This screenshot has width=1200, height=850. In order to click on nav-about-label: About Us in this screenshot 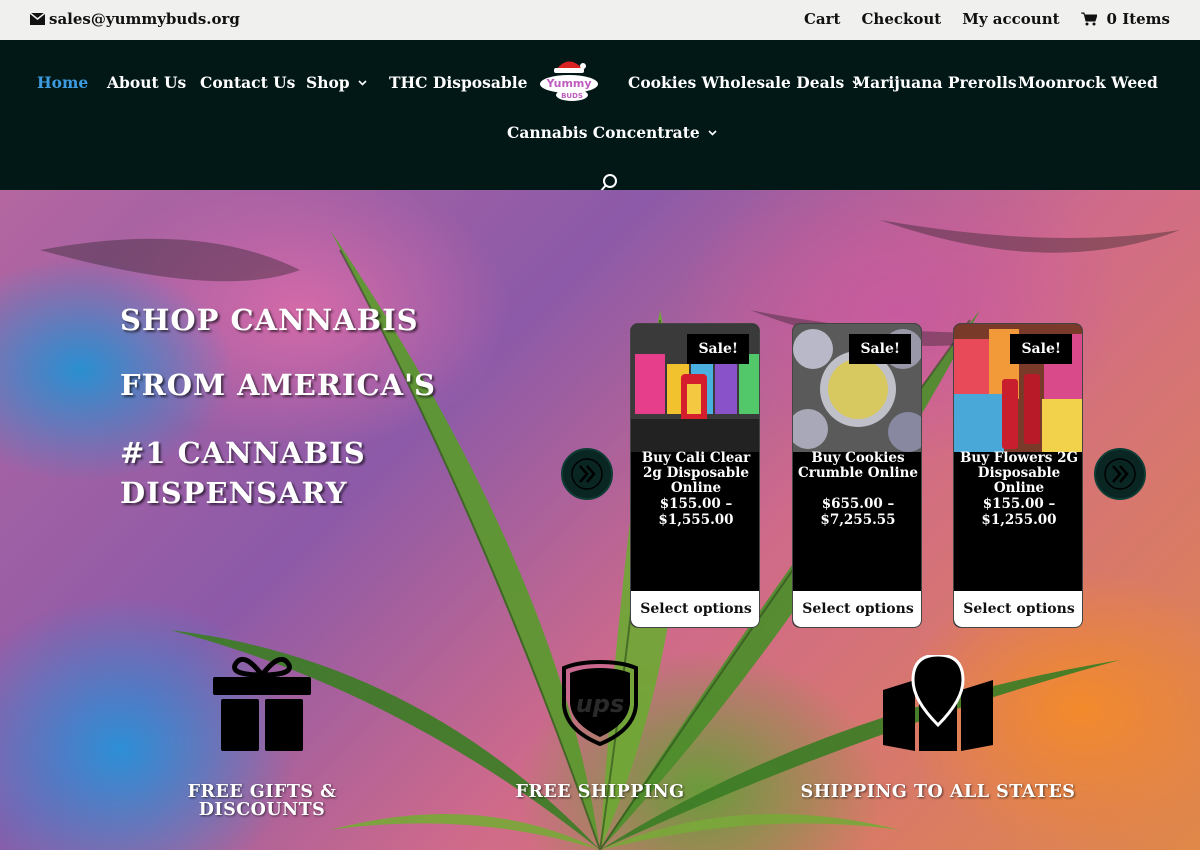, I will do `click(147, 82)`.